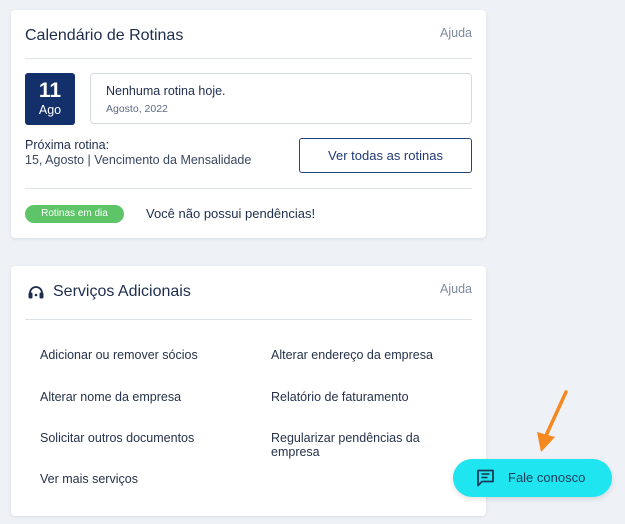 Image resolution: width=625 pixels, height=524 pixels. I want to click on service-link-change-address: Alterar endereço da empresa, so click(352, 355).